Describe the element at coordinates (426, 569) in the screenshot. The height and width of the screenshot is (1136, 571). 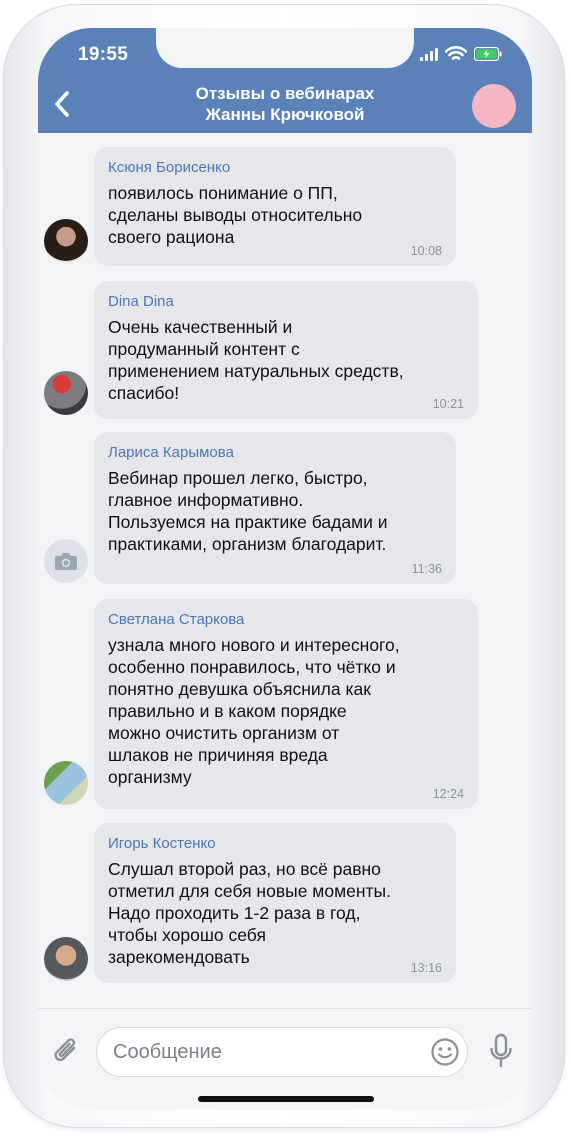
I see `message-time: 11:36` at that location.